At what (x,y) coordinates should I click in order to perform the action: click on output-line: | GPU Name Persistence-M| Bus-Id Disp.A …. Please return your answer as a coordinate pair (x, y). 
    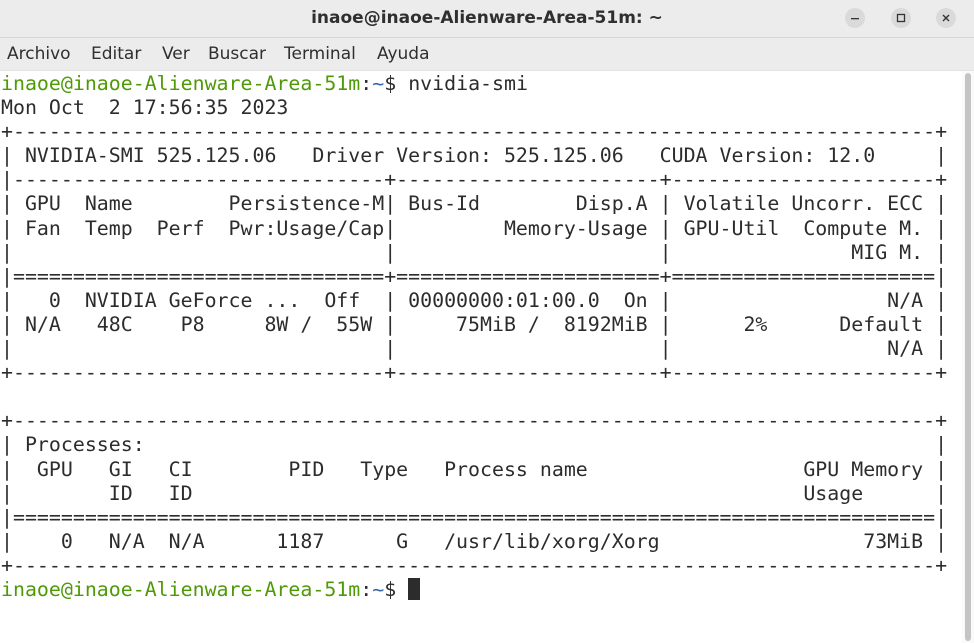
    Looking at the image, I should click on (474, 204).